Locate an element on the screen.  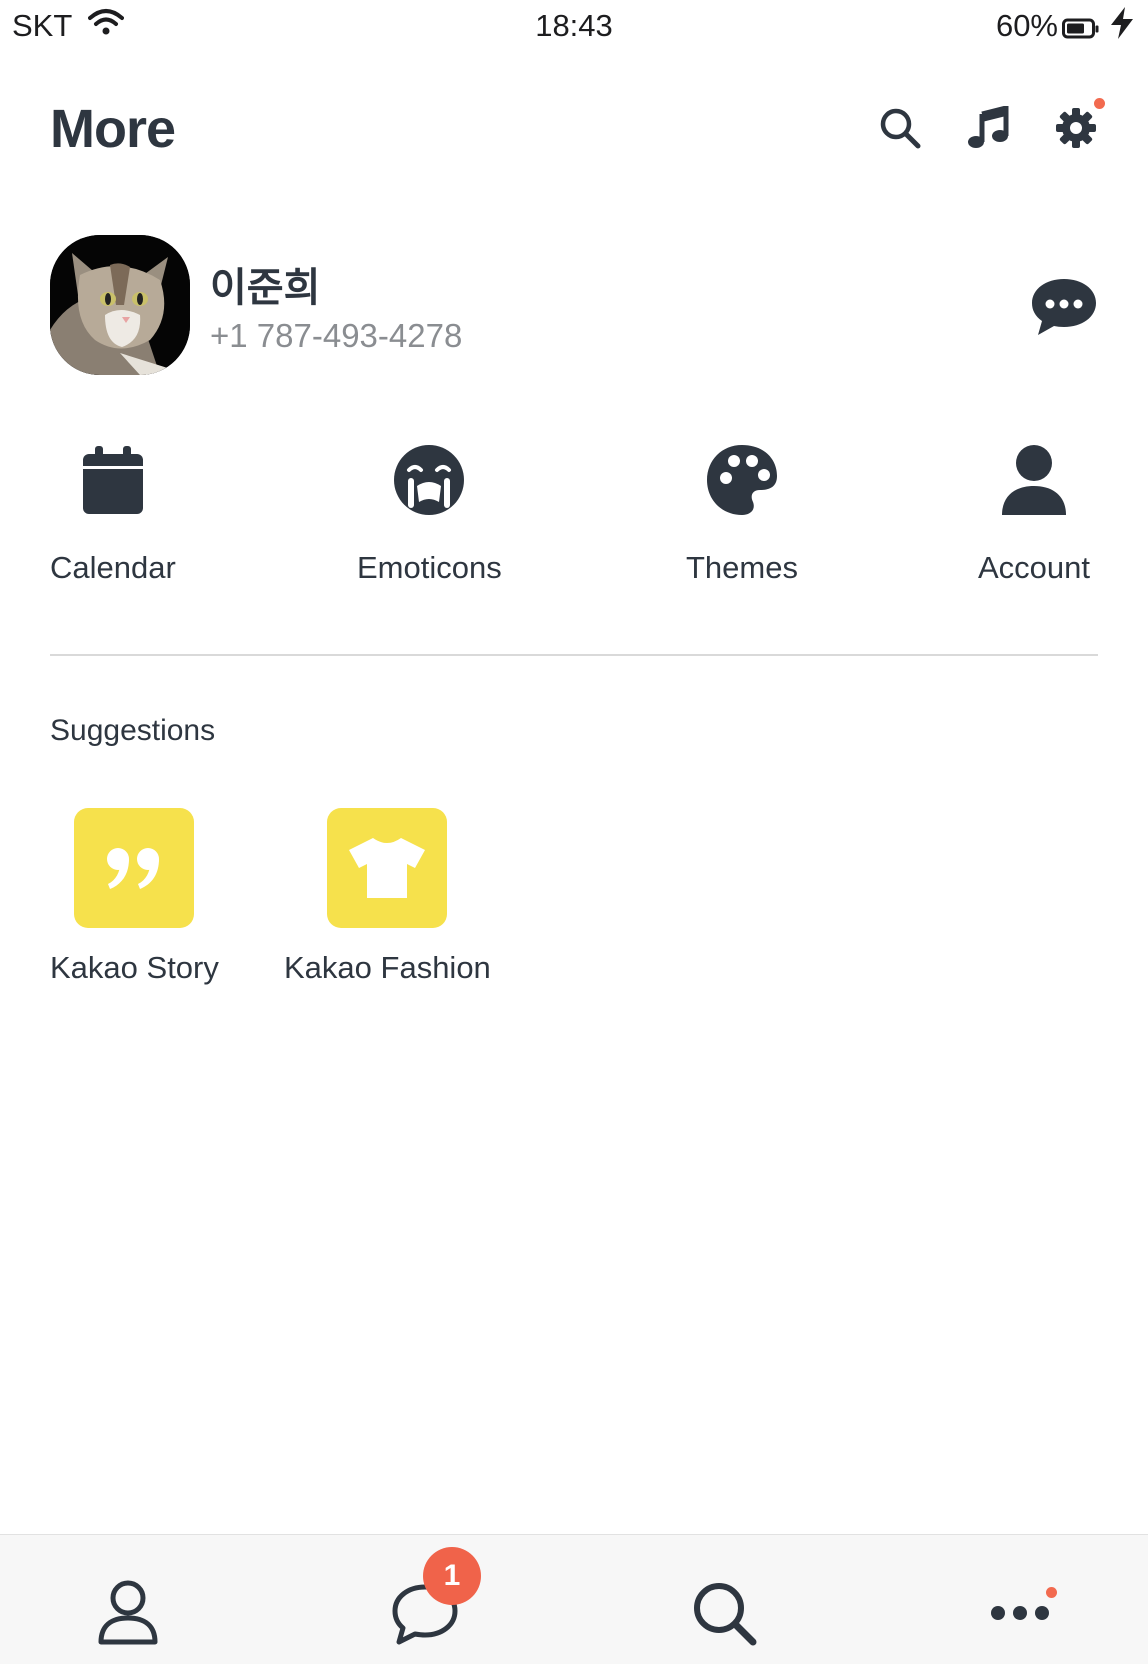
suggestion-label: Kakao Fashion is located at coordinates (387, 967).